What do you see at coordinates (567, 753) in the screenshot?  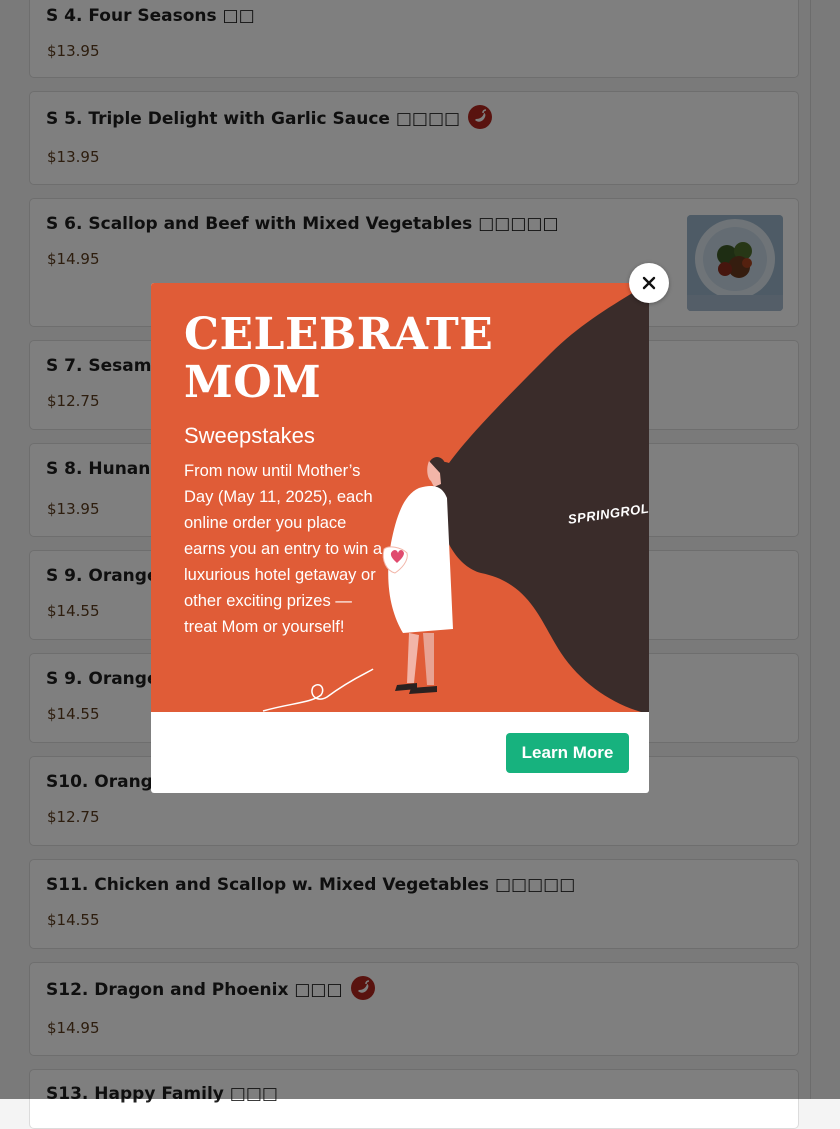 I see `learn-more-button: Learn More` at bounding box center [567, 753].